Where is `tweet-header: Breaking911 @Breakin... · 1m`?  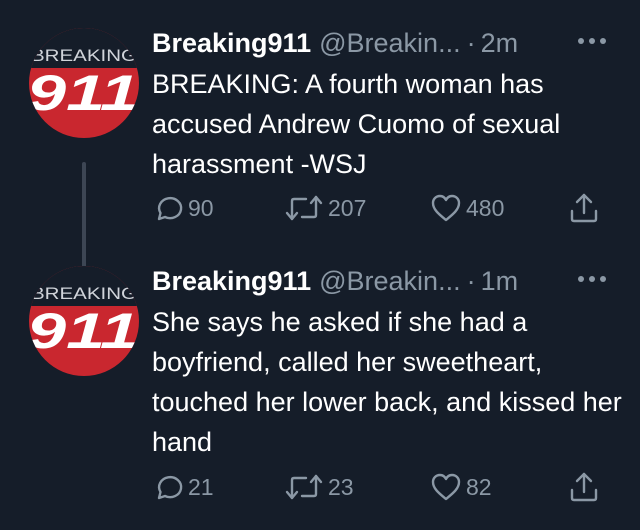
tweet-header: Breaking911 @Breakin... · 1m is located at coordinates (379, 281).